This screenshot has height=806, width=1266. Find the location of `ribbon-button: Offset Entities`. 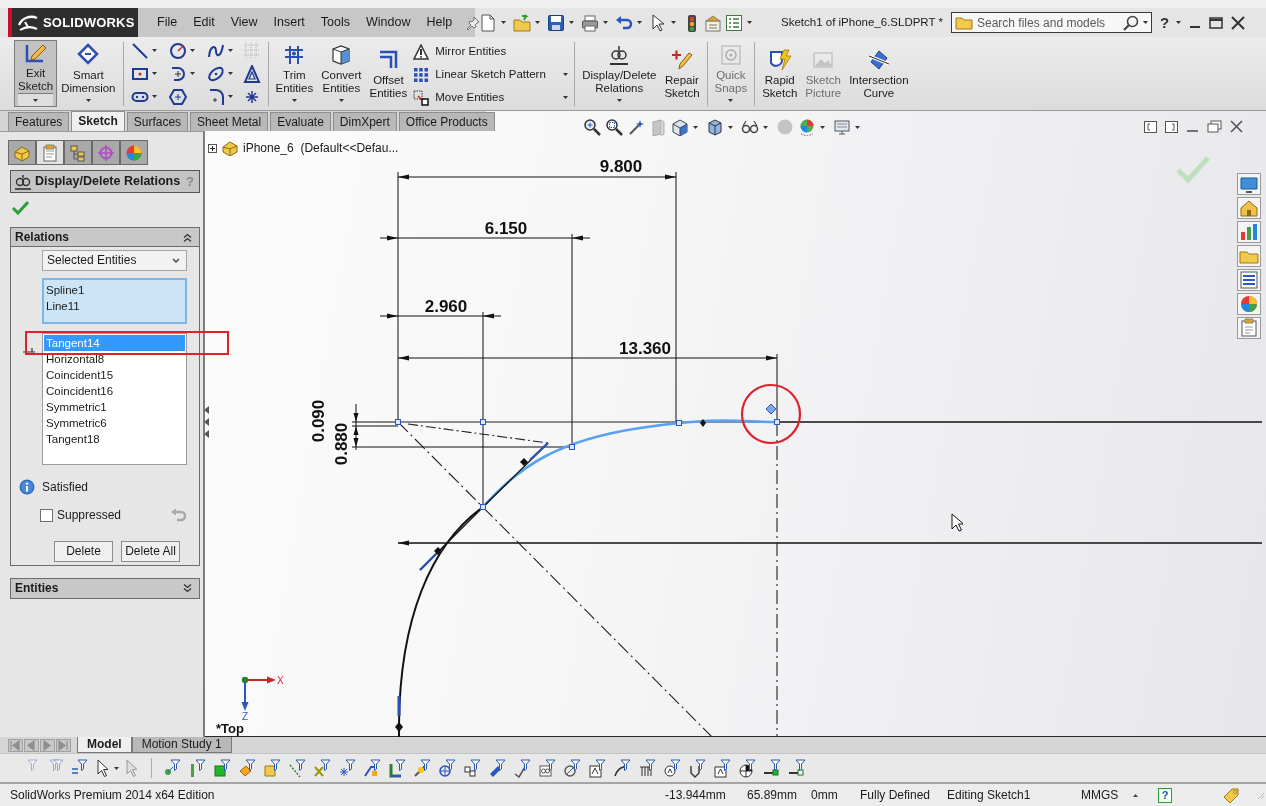

ribbon-button: Offset Entities is located at coordinates (388, 73).